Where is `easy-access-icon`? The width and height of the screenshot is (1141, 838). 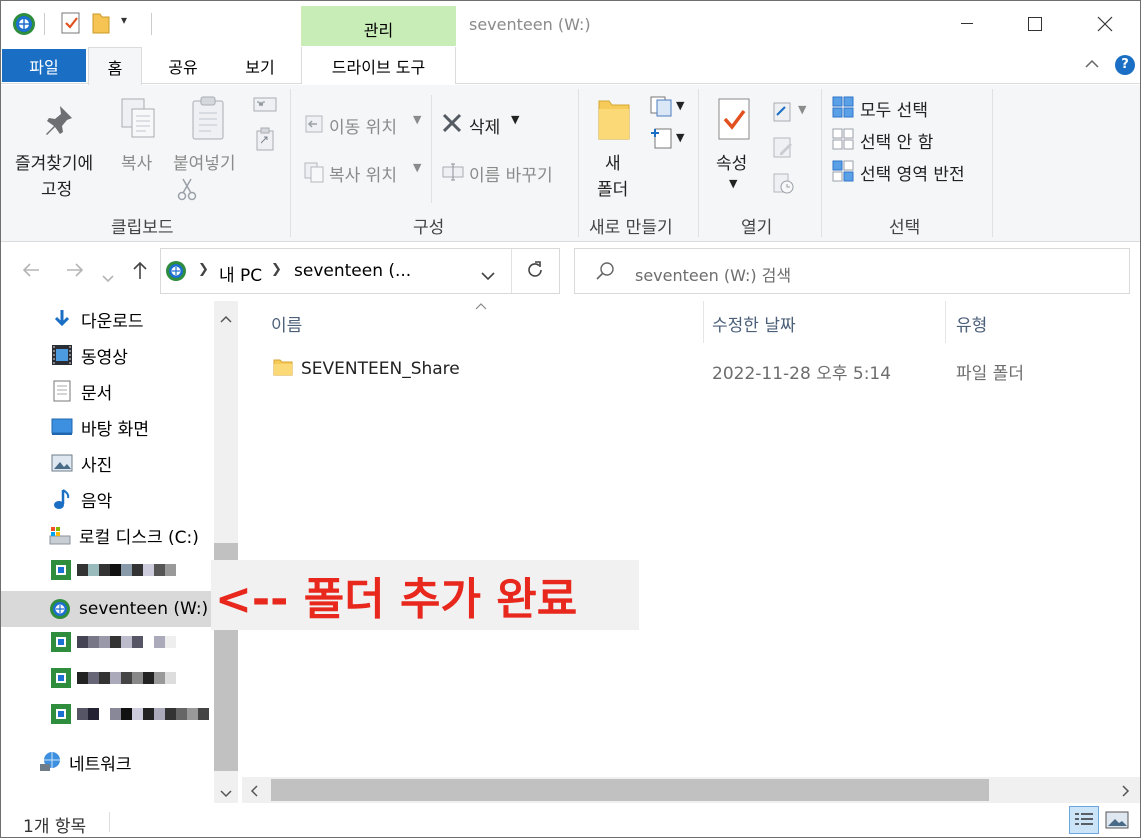 easy-access-icon is located at coordinates (662, 139).